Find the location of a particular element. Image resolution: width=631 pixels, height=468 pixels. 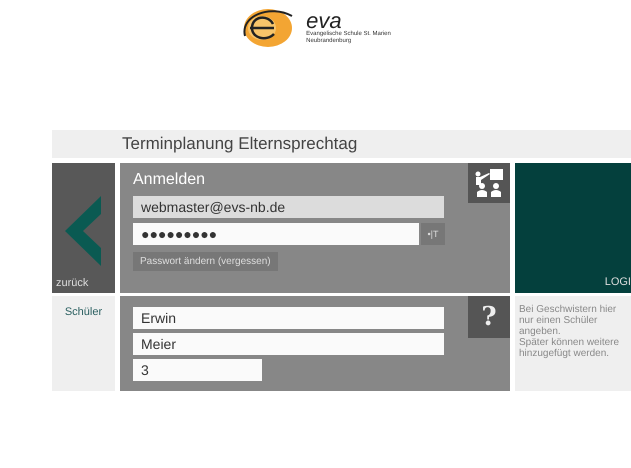

last-name-field: Meier is located at coordinates (288, 344).